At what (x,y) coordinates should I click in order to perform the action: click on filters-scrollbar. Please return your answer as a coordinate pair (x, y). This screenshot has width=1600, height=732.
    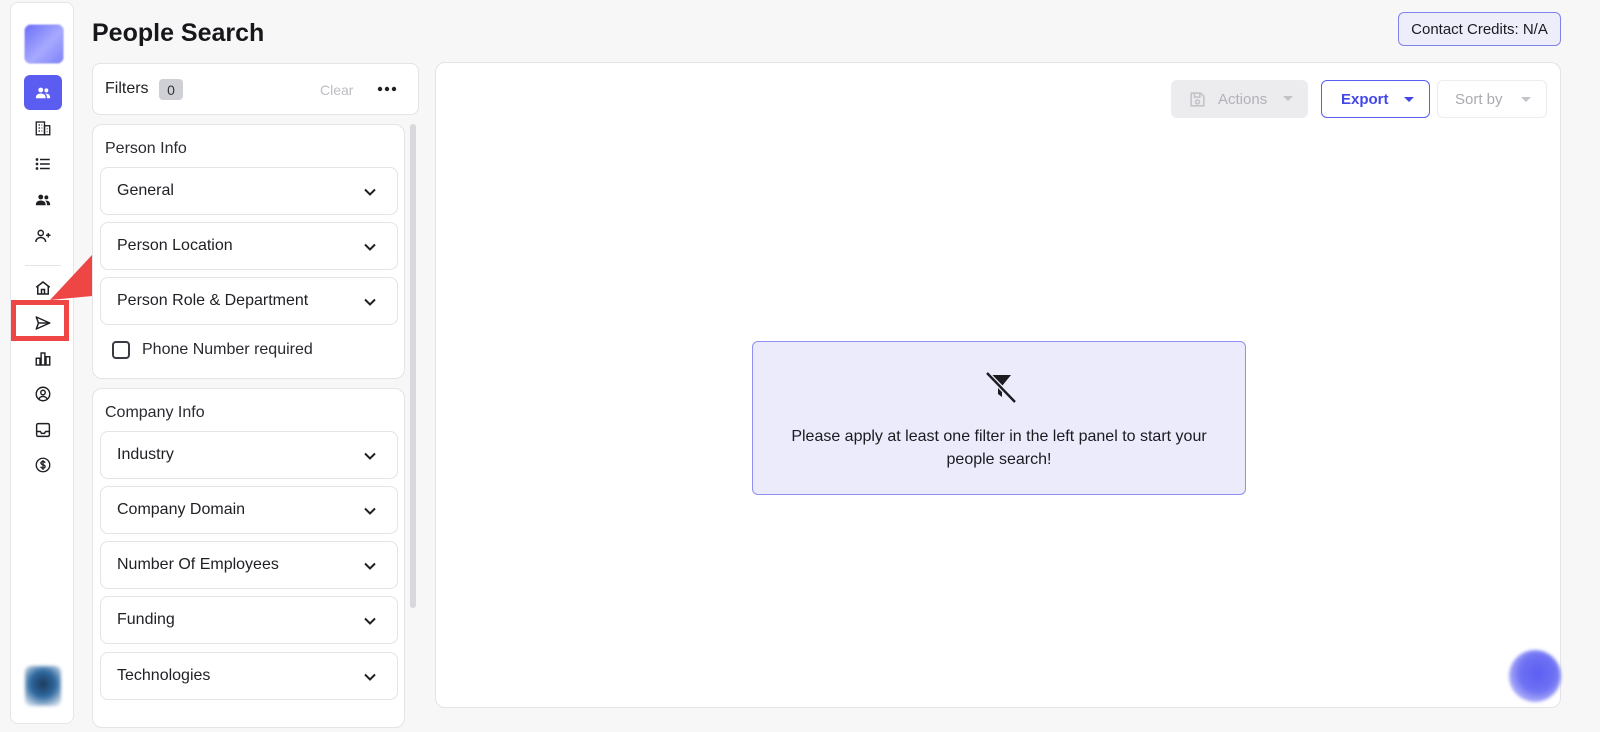
    Looking at the image, I should click on (413, 366).